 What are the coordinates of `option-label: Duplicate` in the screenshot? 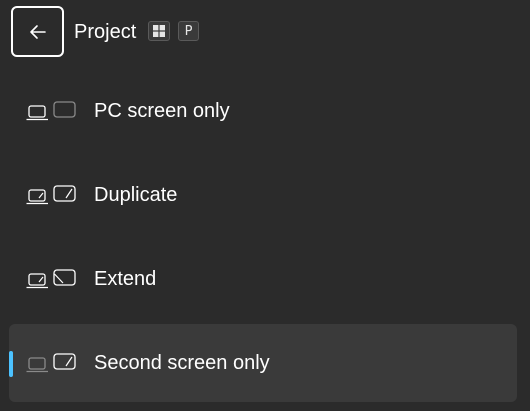 It's located at (136, 195).